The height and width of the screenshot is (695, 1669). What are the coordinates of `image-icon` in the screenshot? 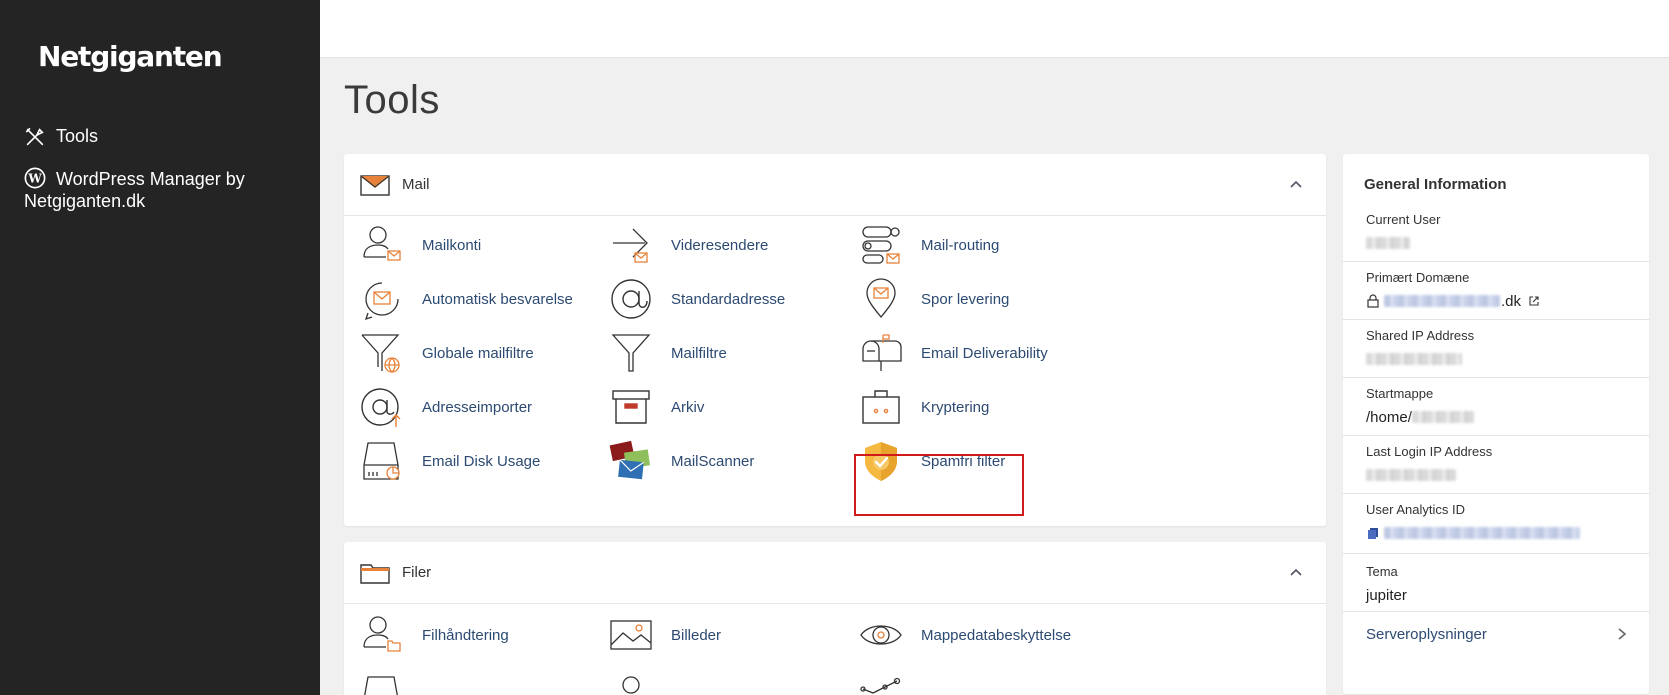 It's located at (631, 635).